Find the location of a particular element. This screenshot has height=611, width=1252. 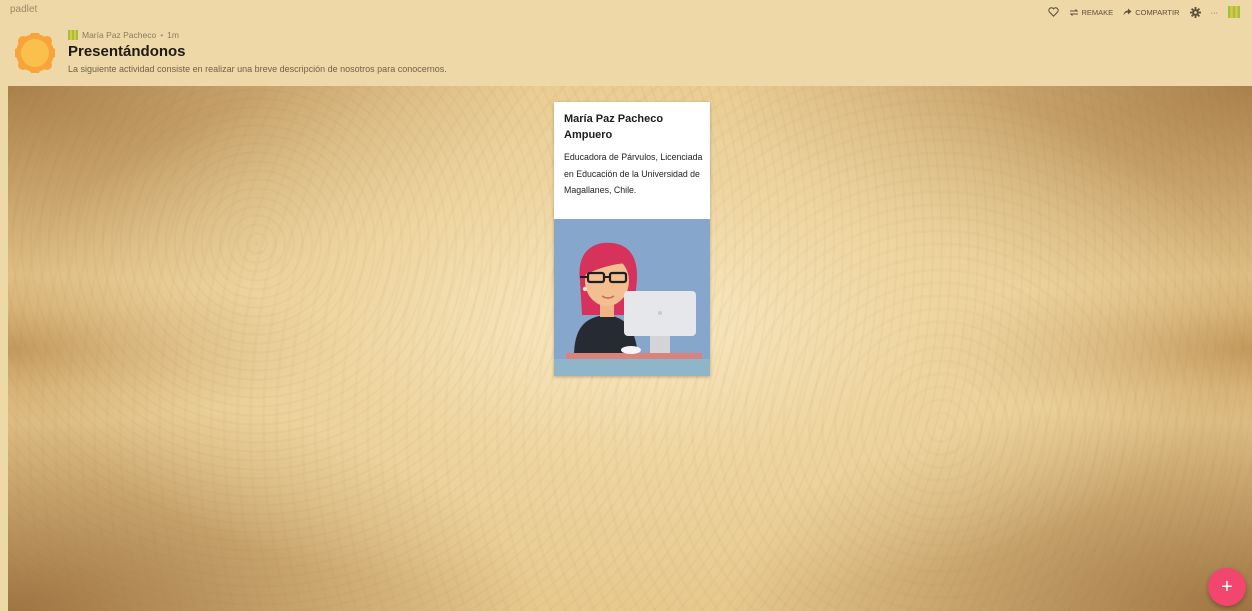

woman-at-computer-illustration is located at coordinates (632, 297).